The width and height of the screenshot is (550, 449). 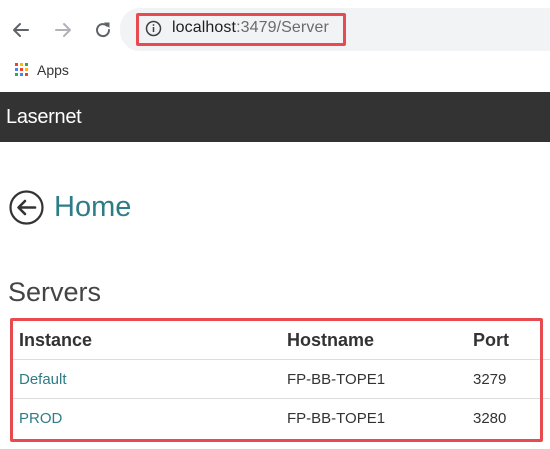 I want to click on browser-toolbar: localhost:3479/Server, so click(x=275, y=29).